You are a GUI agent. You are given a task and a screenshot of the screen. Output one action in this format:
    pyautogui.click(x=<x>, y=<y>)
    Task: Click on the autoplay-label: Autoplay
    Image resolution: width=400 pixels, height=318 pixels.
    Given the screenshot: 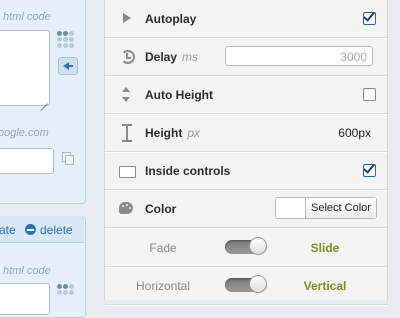 What is the action you would take?
    pyautogui.click(x=171, y=19)
    